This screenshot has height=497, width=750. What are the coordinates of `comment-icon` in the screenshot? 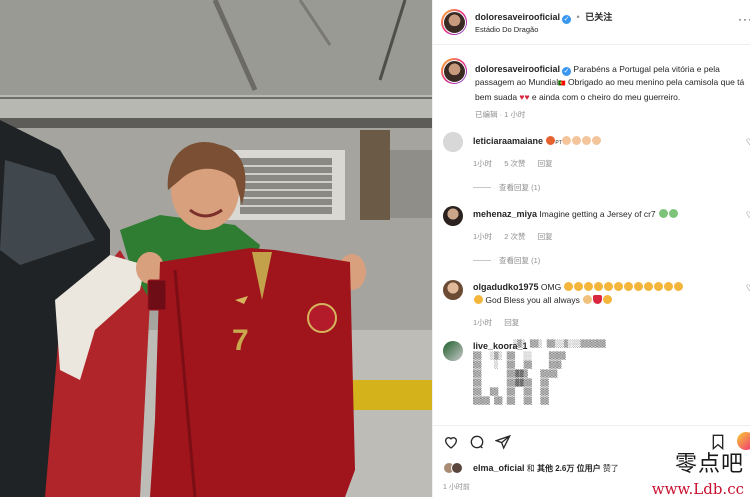 It's located at (477, 443).